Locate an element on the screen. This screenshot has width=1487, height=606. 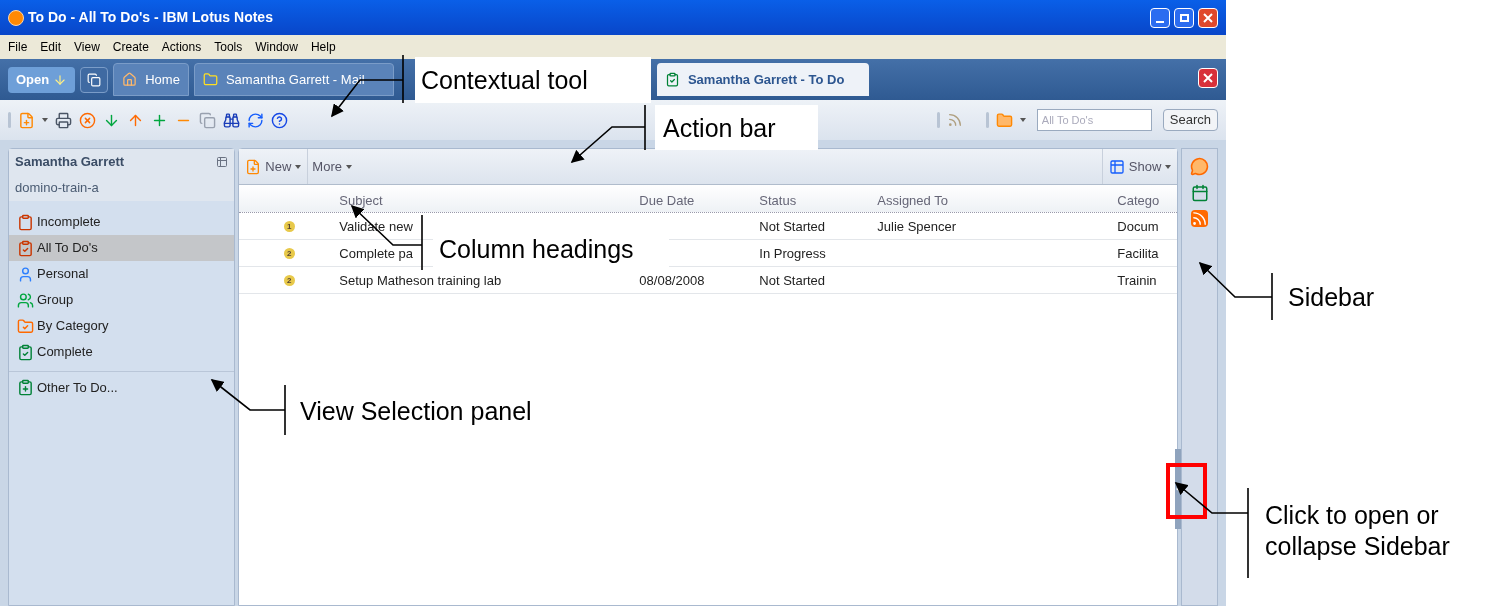
nav-item: By Category is located at coordinates (122, 326).